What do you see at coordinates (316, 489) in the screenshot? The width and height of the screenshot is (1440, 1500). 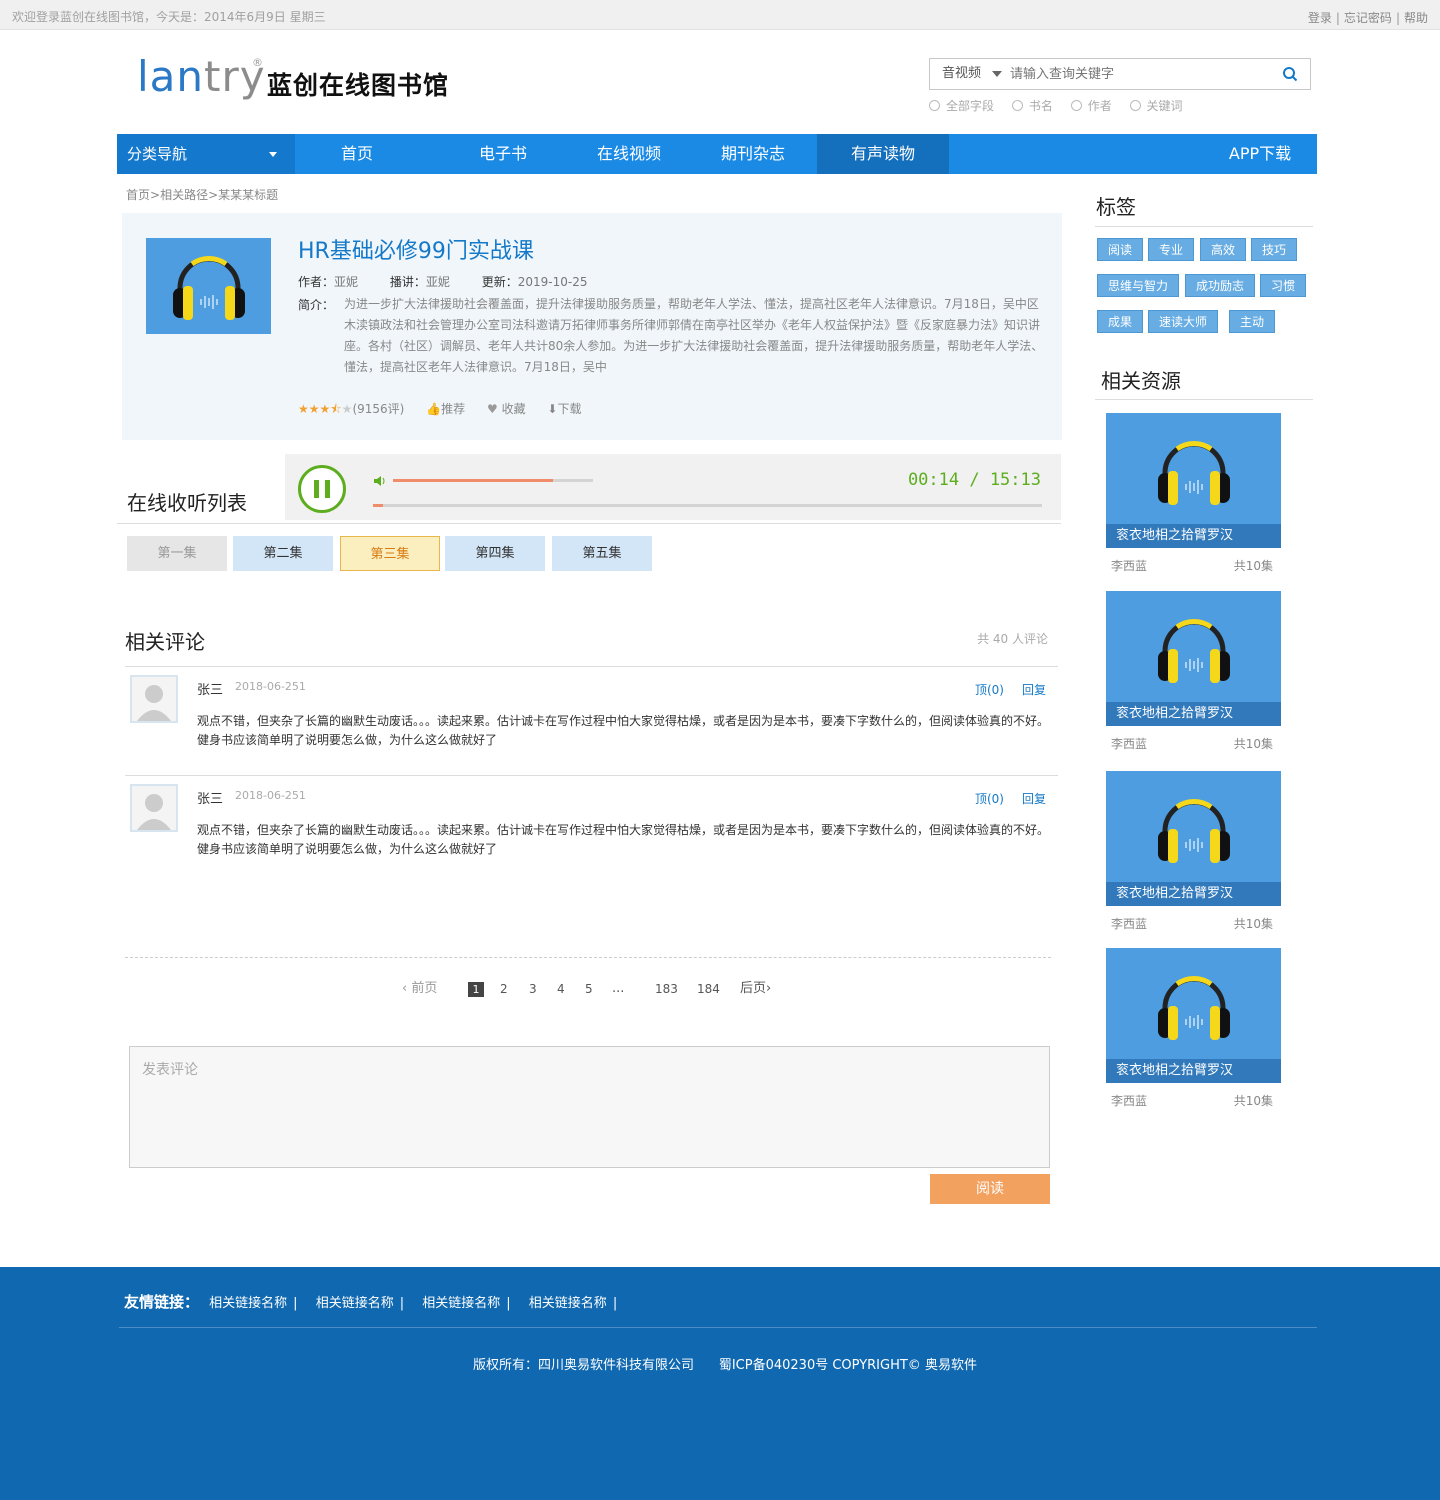 I see `pause-icon` at bounding box center [316, 489].